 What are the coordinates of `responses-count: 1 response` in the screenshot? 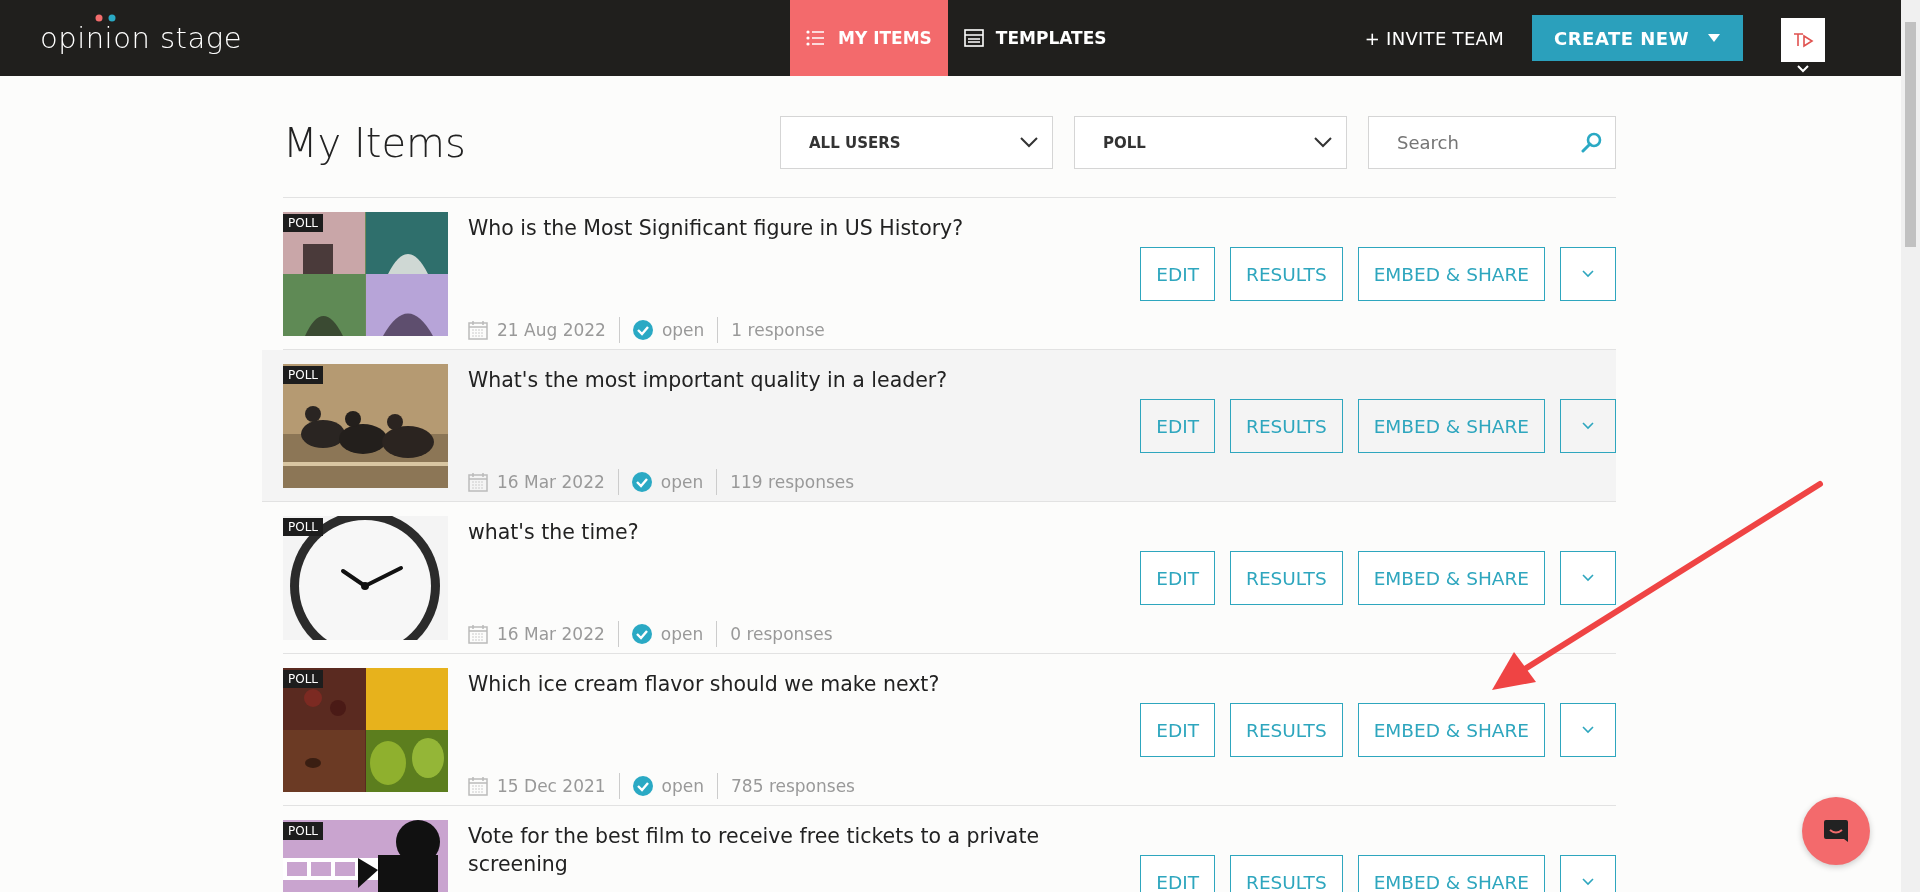 It's located at (778, 330).